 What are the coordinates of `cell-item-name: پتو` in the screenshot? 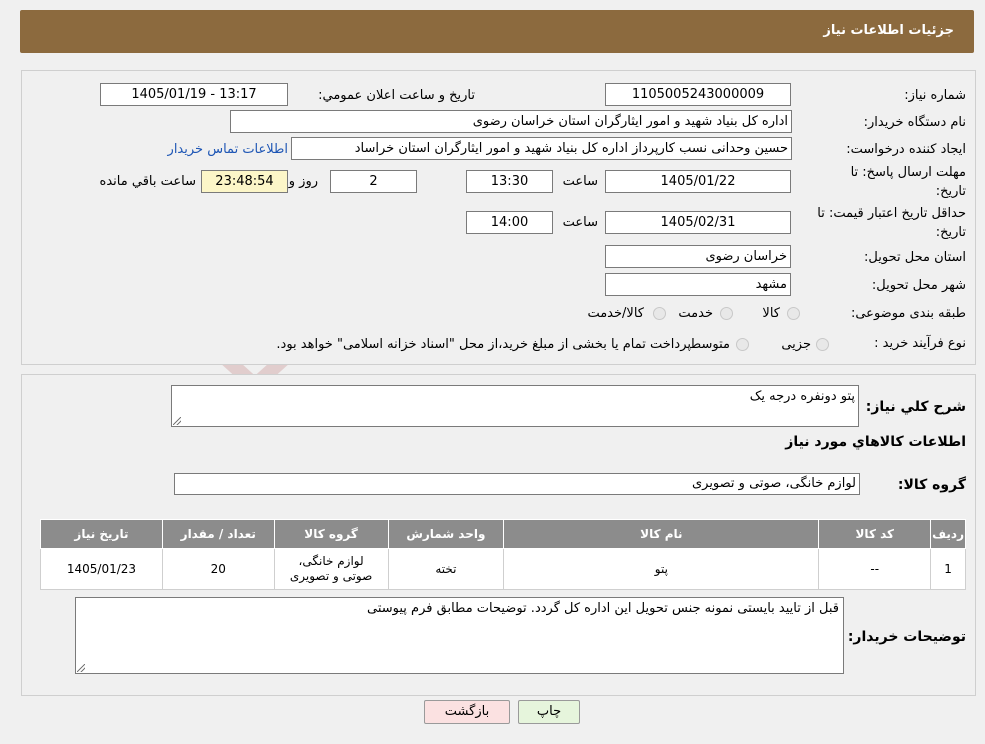 It's located at (661, 569).